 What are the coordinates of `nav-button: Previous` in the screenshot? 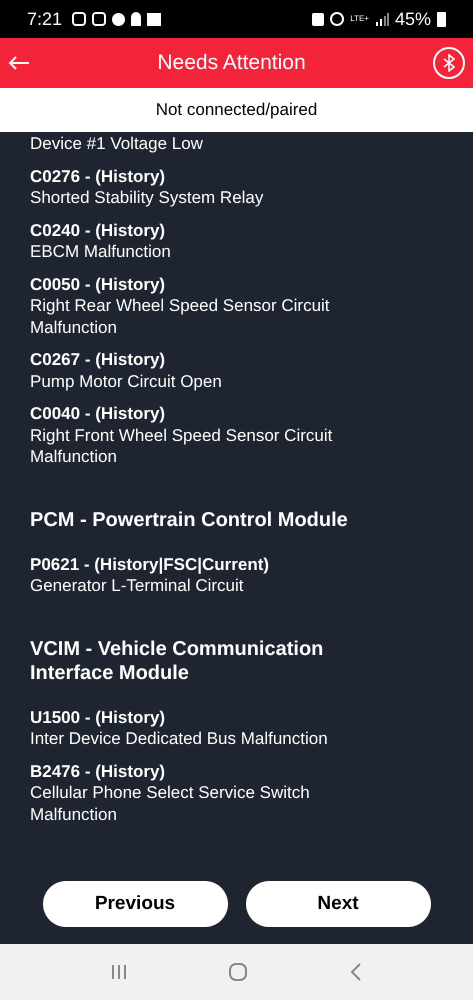 It's located at (135, 904).